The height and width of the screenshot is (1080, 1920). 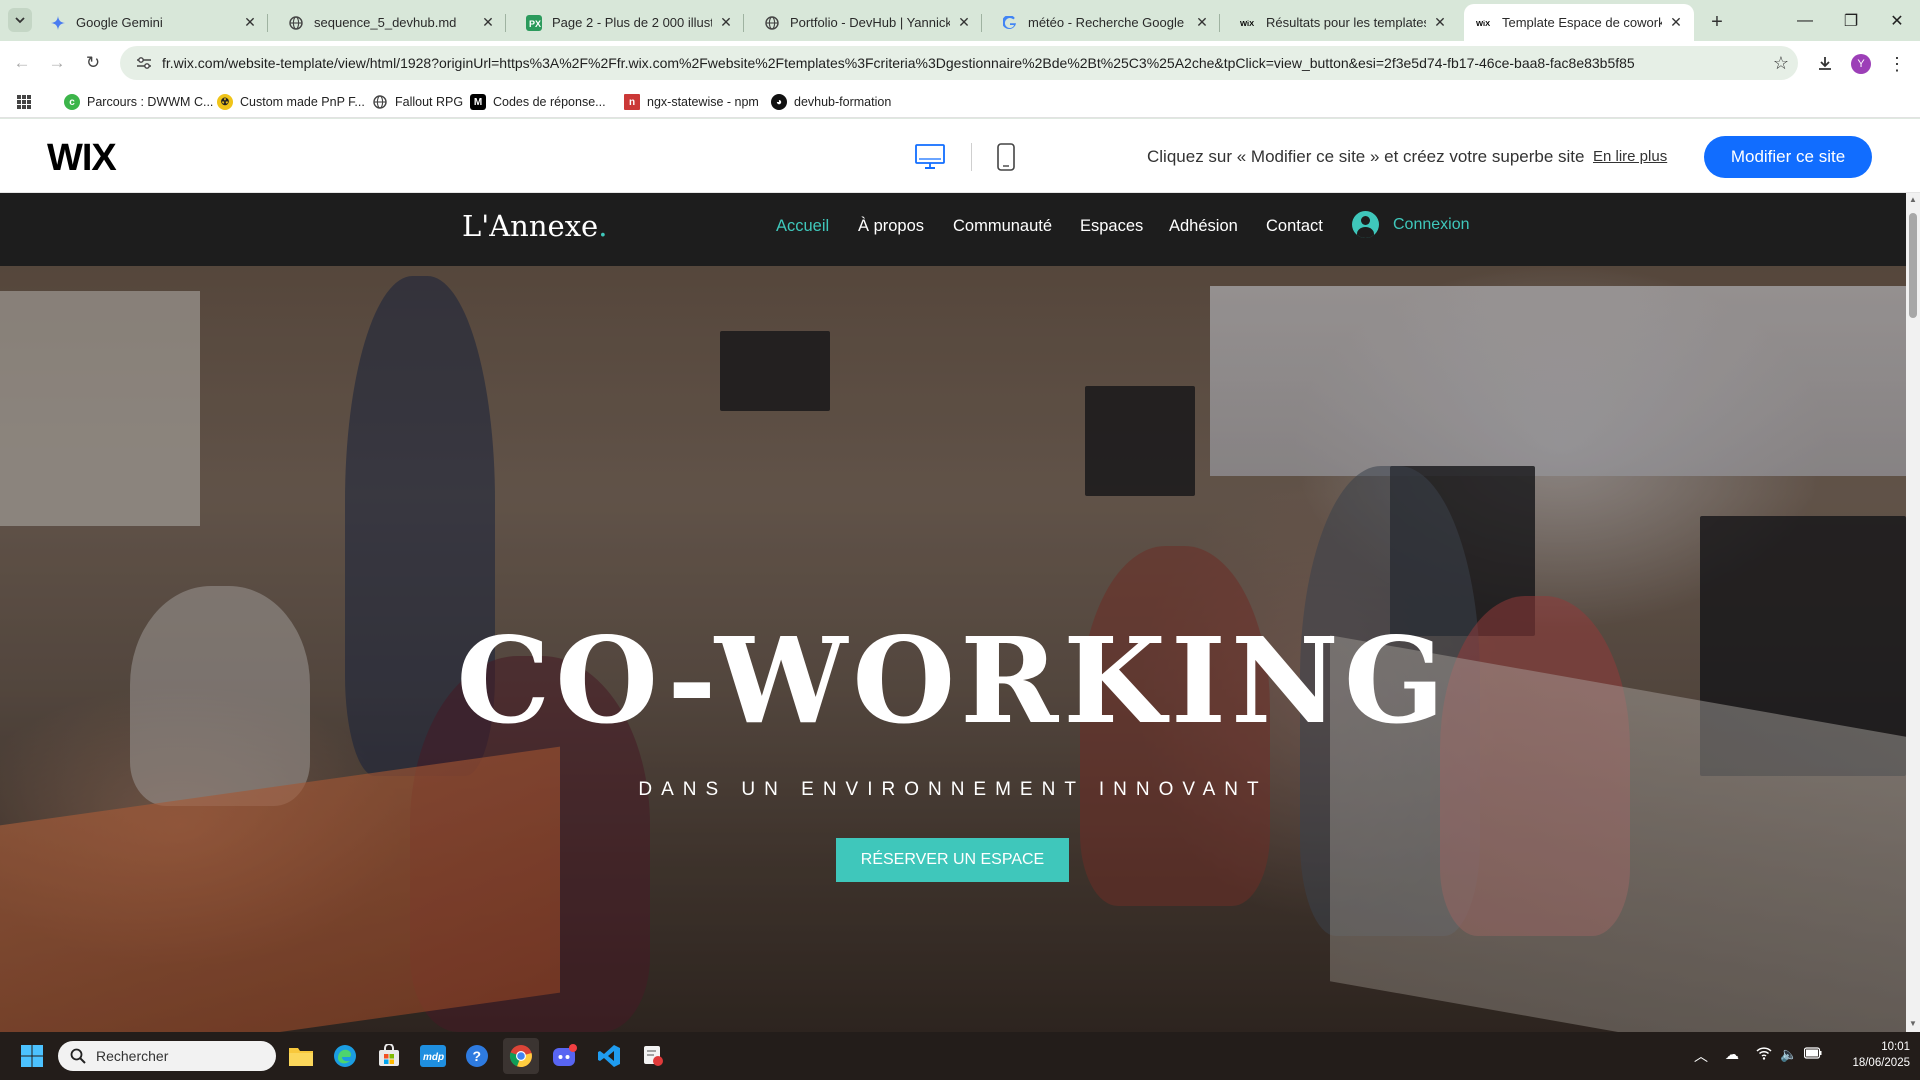 I want to click on taskbar-snipping-tool, so click(x=653, y=1056).